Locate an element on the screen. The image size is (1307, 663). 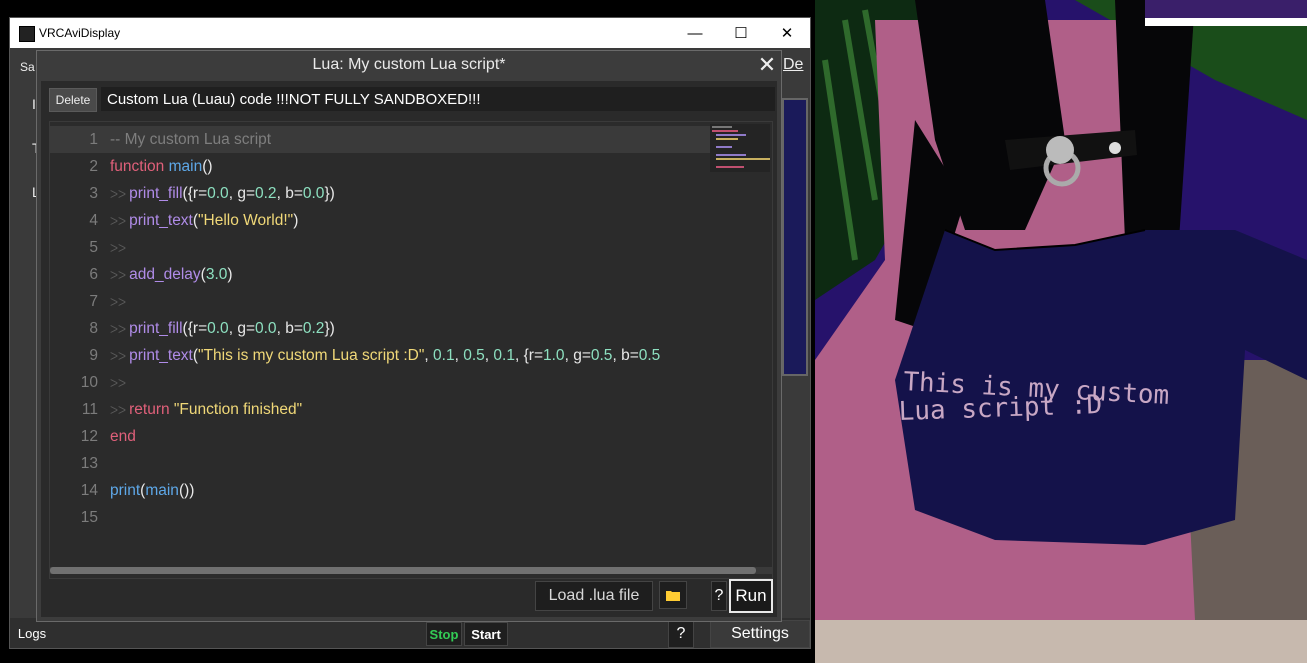
code-line: 10 ᐳᐳ is located at coordinates (380, 382).